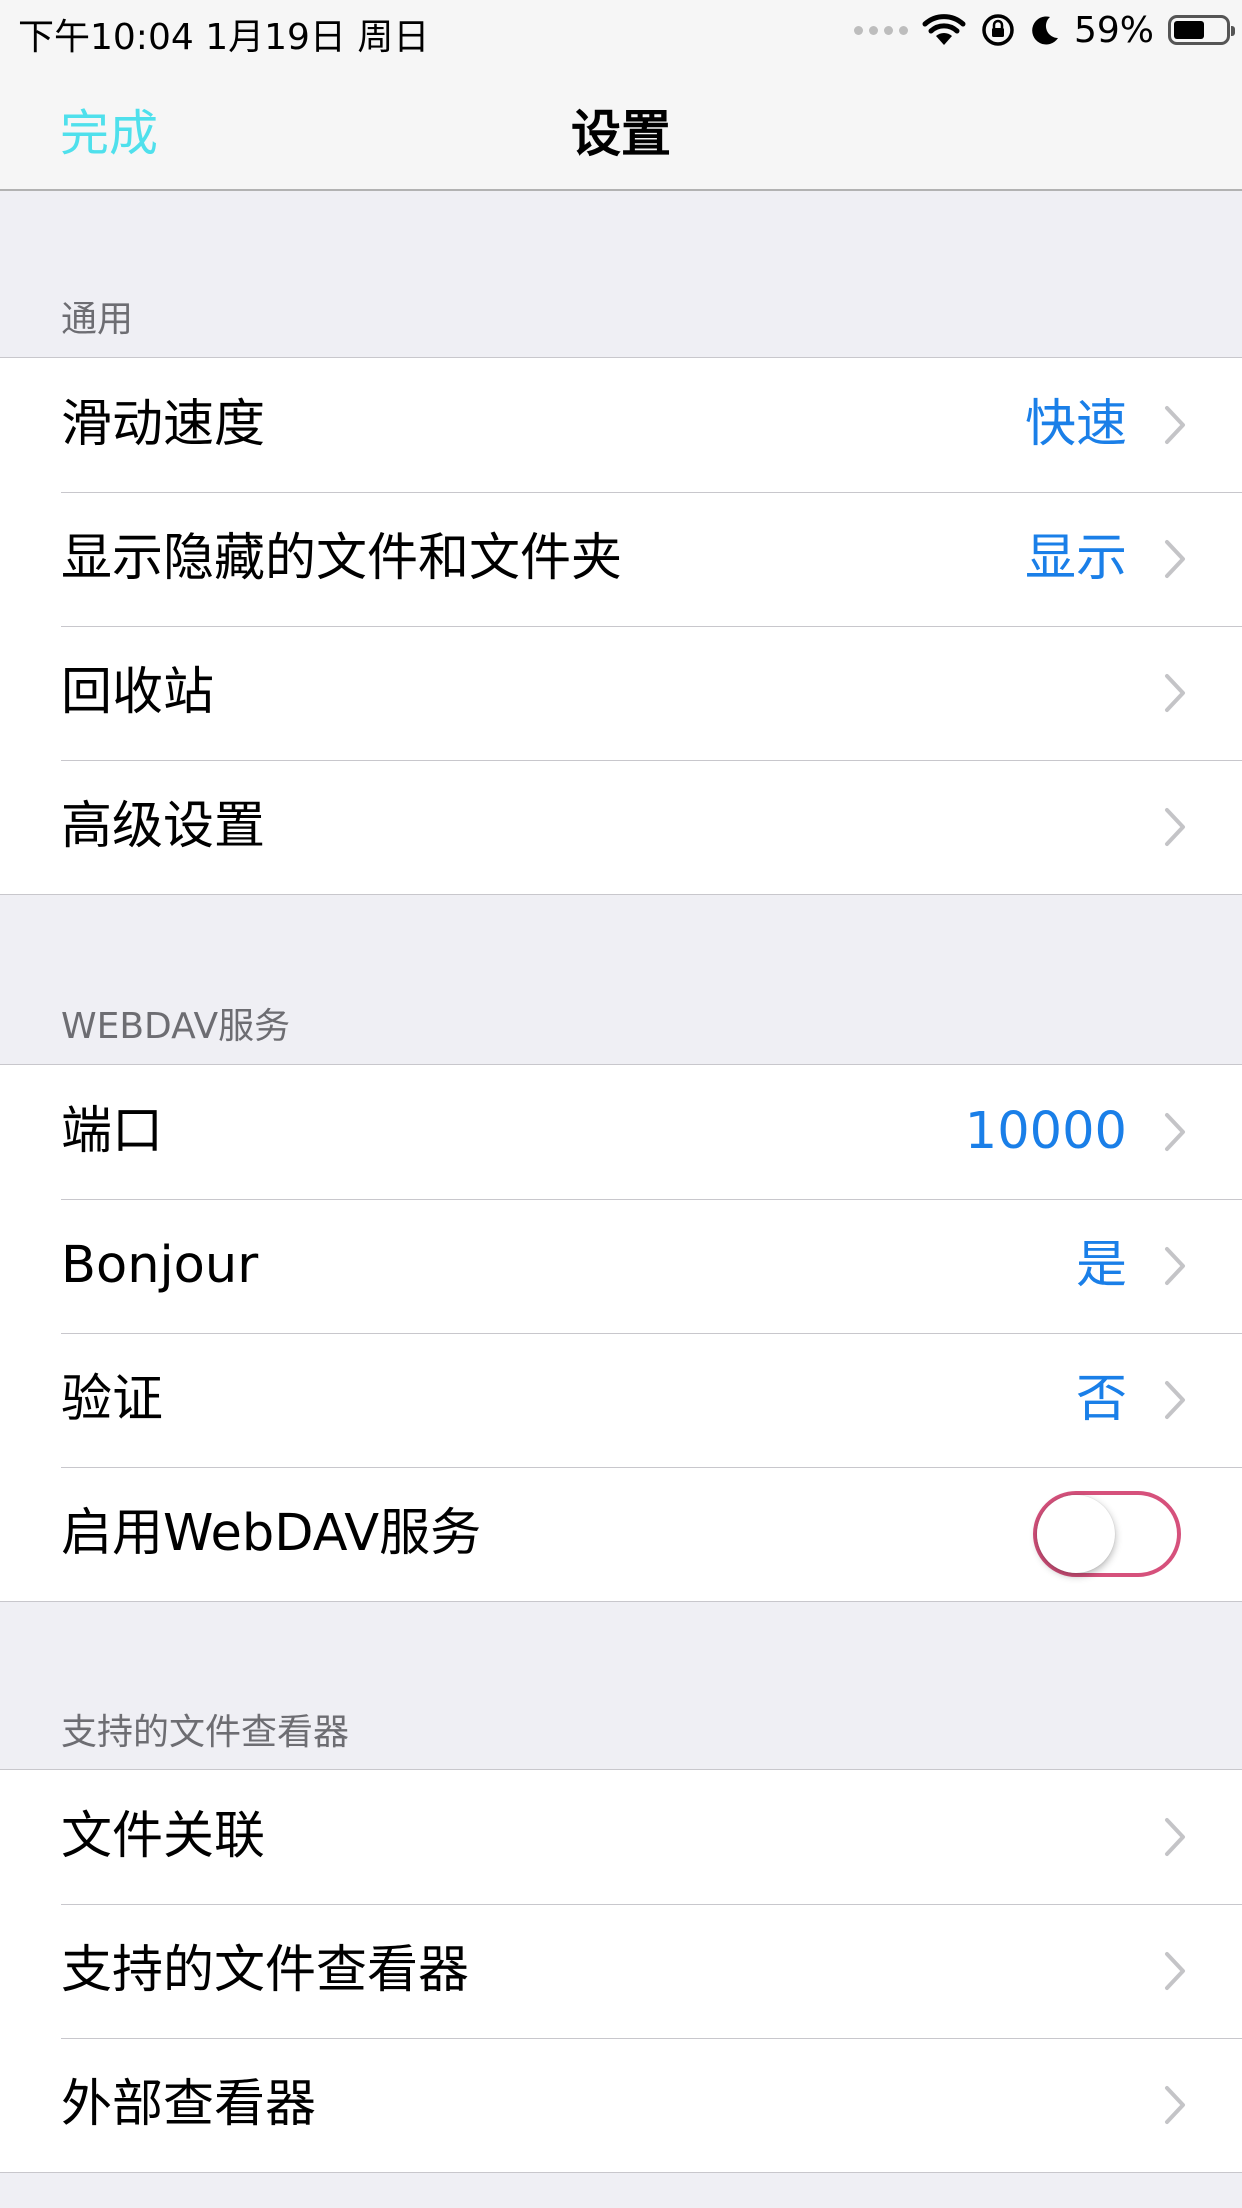  Describe the element at coordinates (621, 1534) in the screenshot. I see `row-enable-webdav: 启用WebDAV服务` at that location.